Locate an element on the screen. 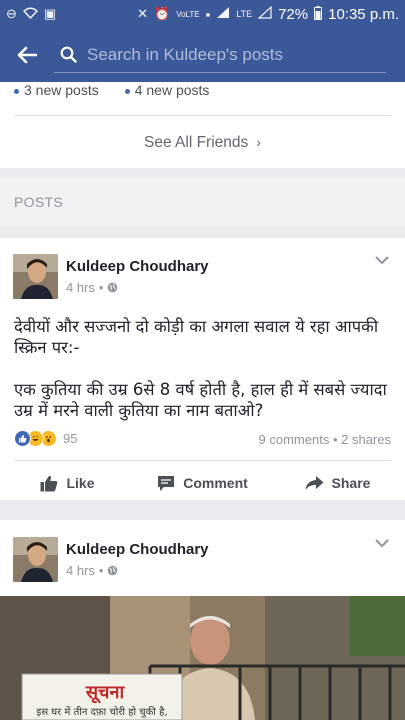  clock: 10:35 p.m. is located at coordinates (363, 14).